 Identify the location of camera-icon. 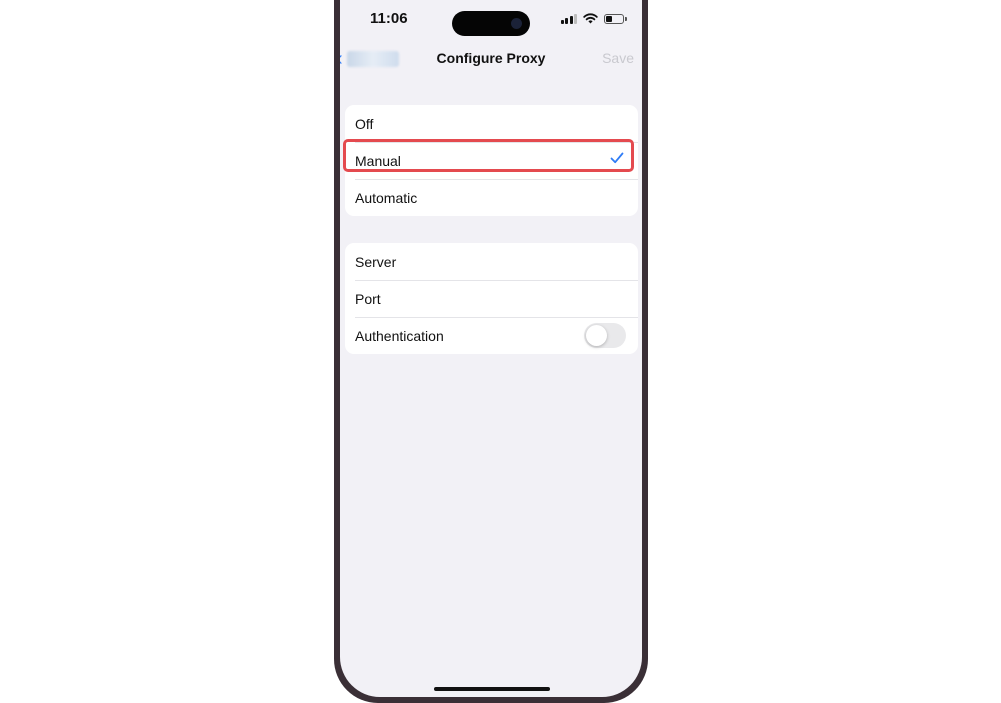
(516, 23).